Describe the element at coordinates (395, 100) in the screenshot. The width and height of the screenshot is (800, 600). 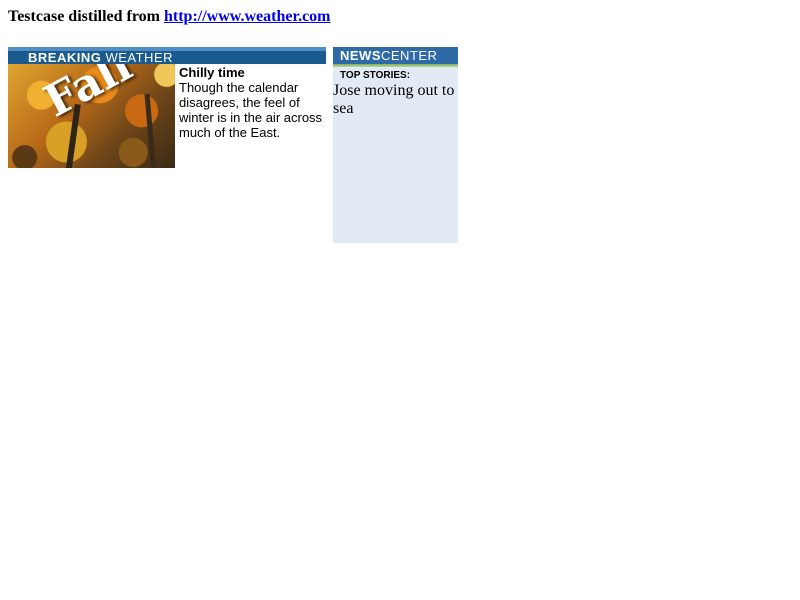
I see `news-story-link: Jose moving out to sea` at that location.